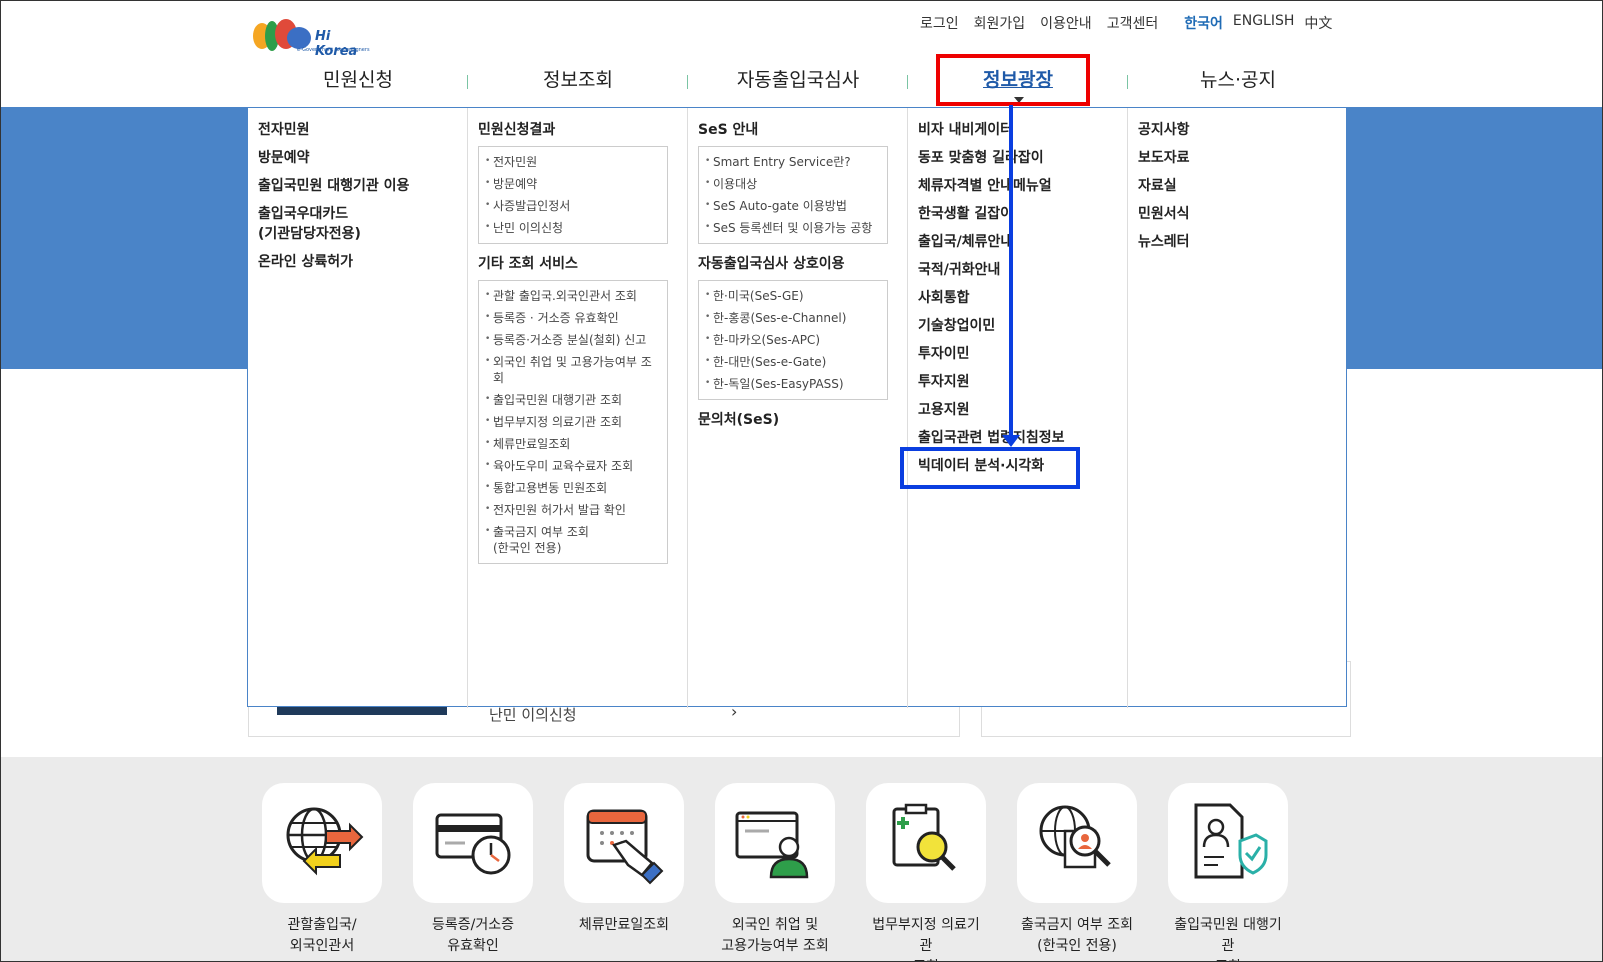 The image size is (1603, 962). Describe the element at coordinates (1318, 23) in the screenshot. I see `lang-chinese: 中文` at that location.